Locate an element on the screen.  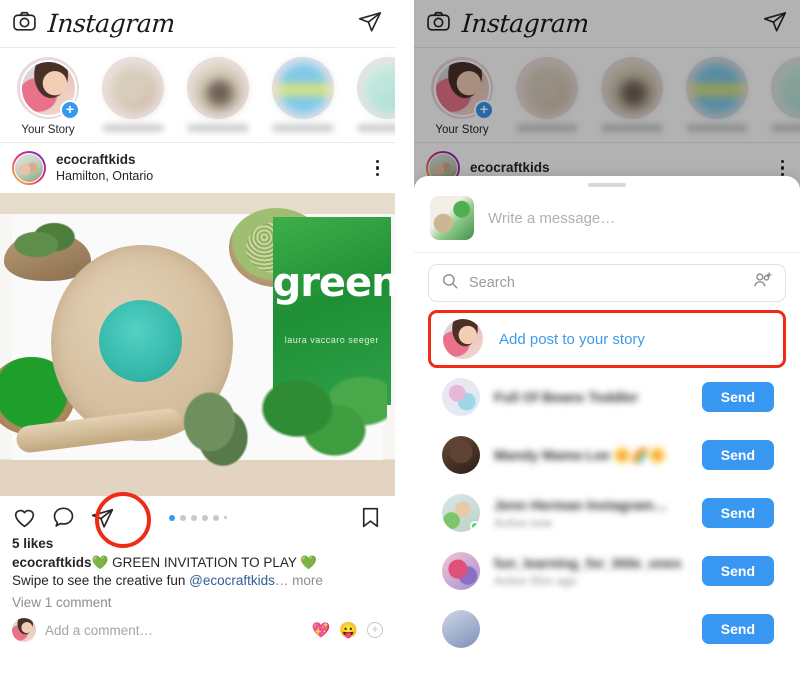
caption-text: GREEN INVITATION TO PLAY is located at coordinates (204, 562).